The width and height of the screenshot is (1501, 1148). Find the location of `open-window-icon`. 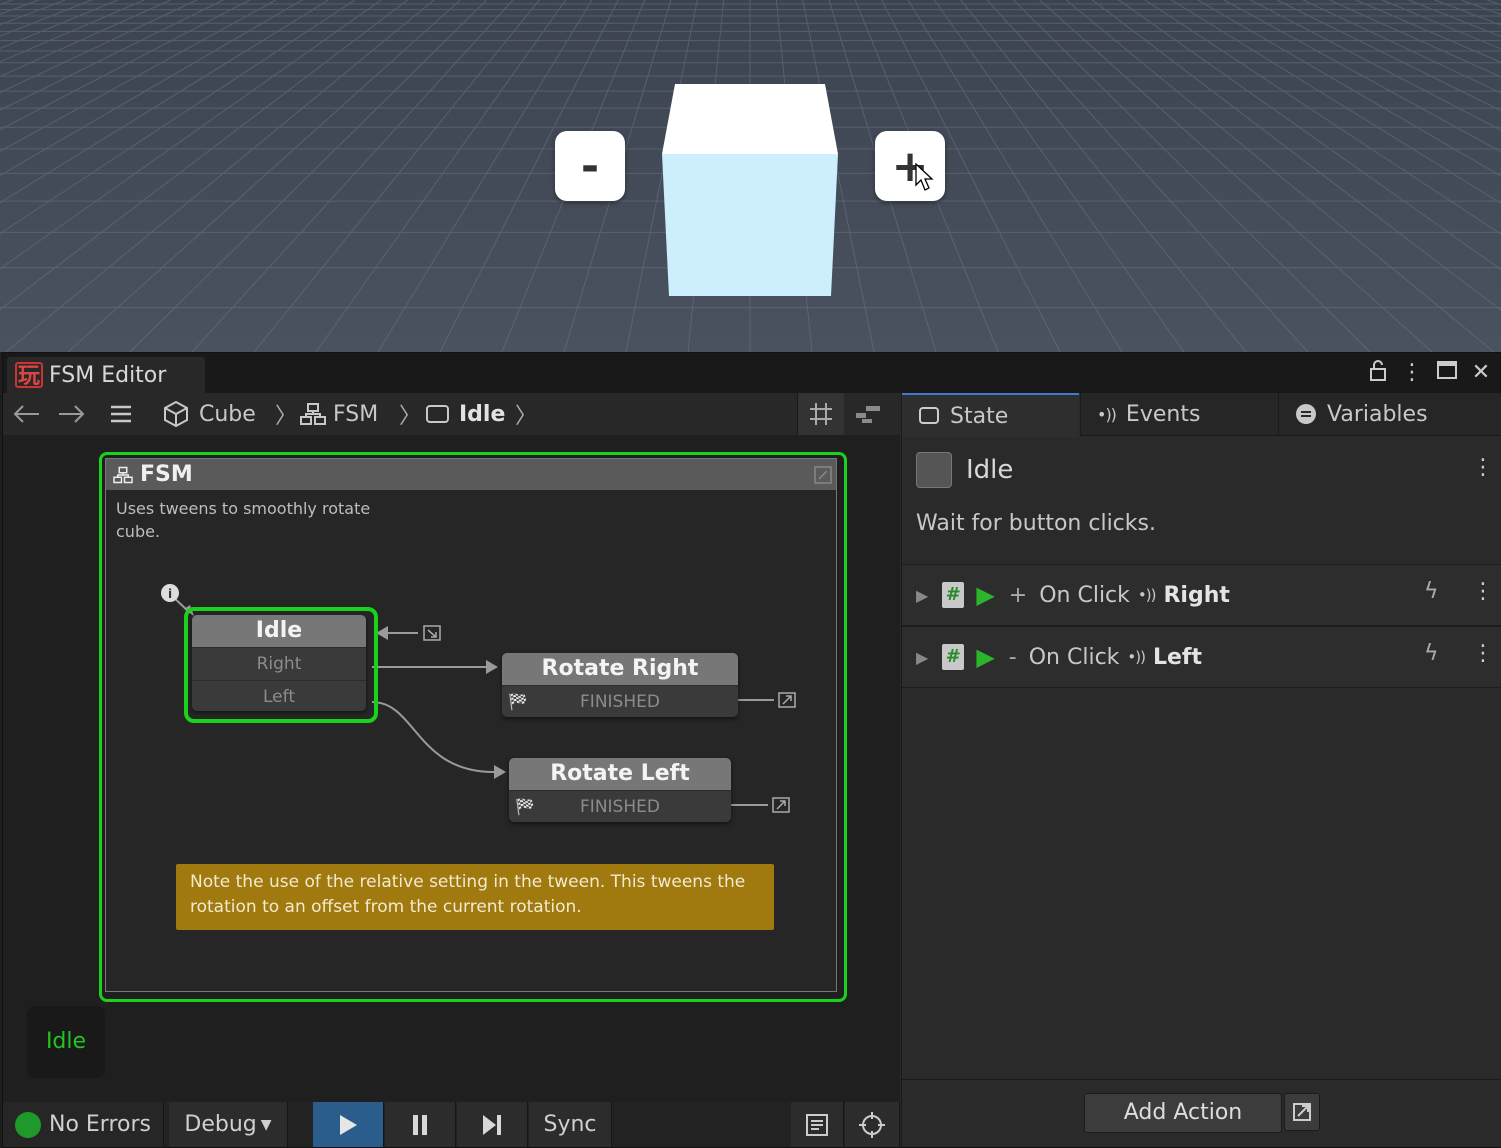

open-window-icon is located at coordinates (1302, 1112).